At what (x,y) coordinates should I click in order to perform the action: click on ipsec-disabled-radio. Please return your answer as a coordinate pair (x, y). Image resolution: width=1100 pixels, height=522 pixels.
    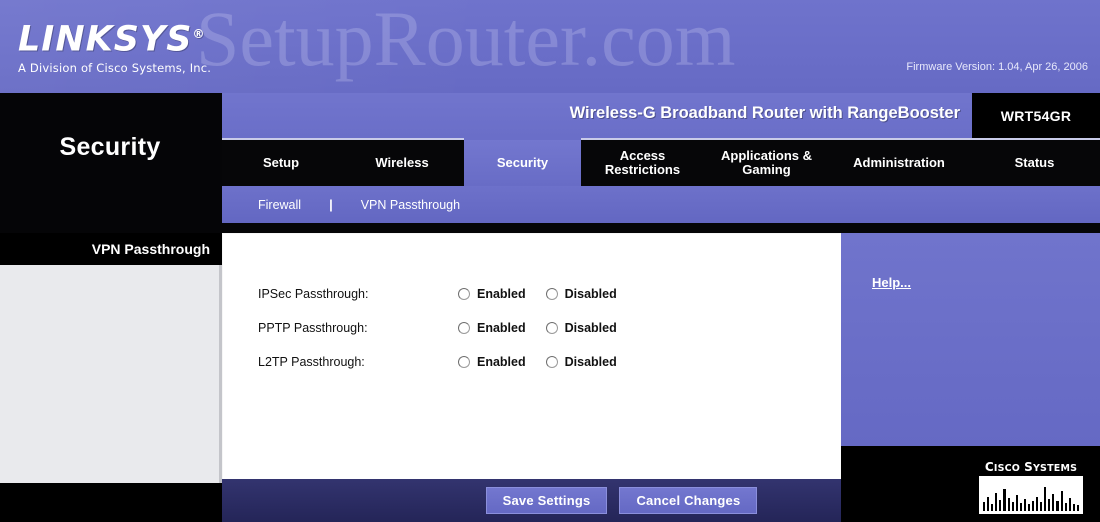
    Looking at the image, I should click on (551, 294).